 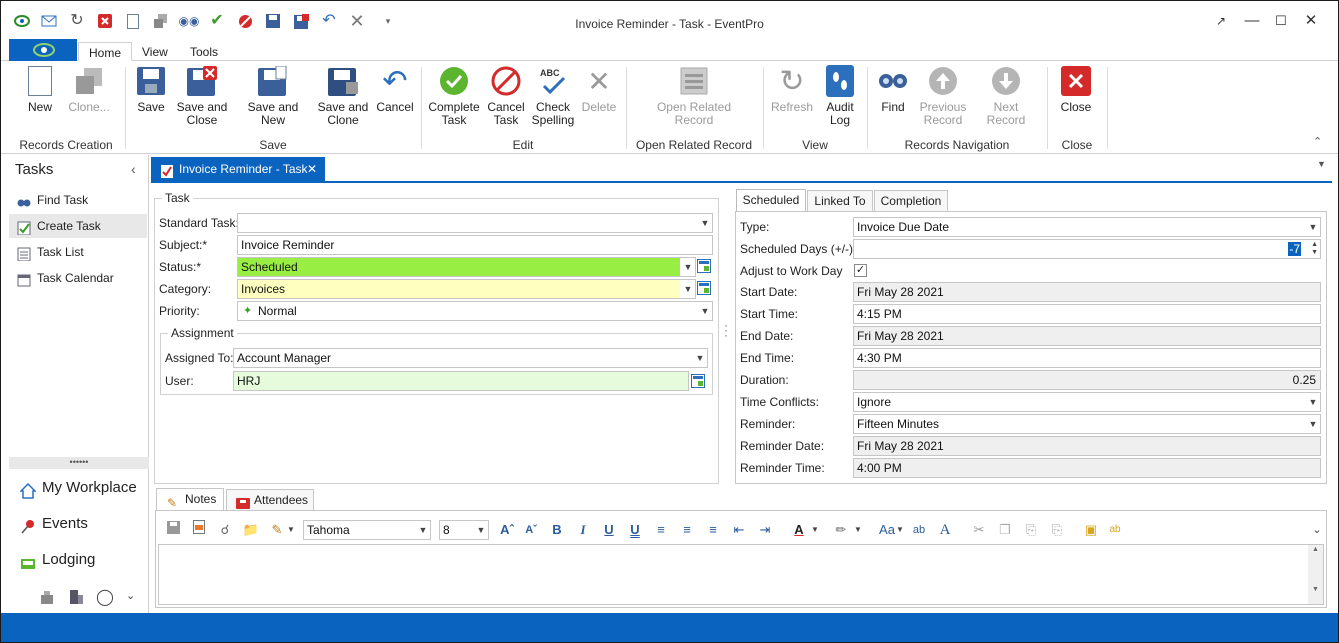 What do you see at coordinates (78, 488) in the screenshot?
I see `module-my-workplace: My Workplace` at bounding box center [78, 488].